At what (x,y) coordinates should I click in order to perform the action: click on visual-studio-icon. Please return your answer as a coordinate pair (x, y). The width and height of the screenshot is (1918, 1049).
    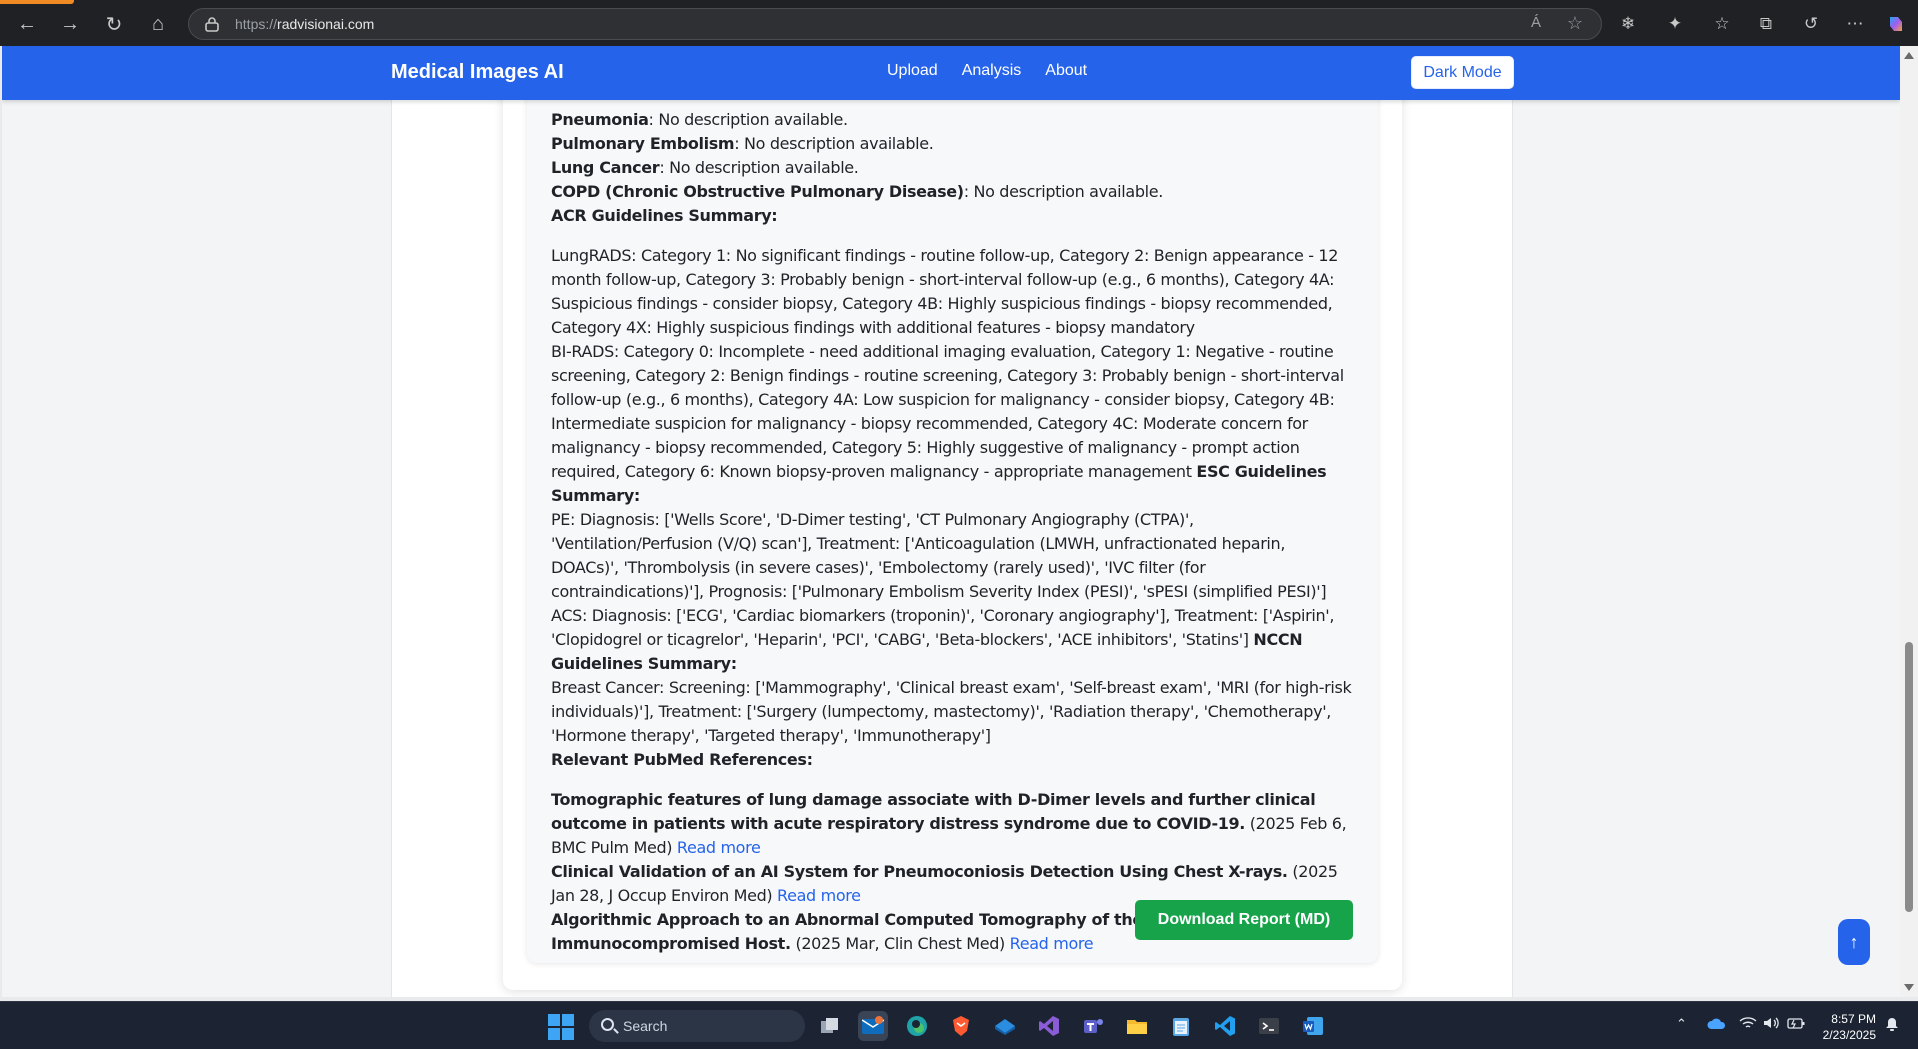
    Looking at the image, I should click on (1049, 1026).